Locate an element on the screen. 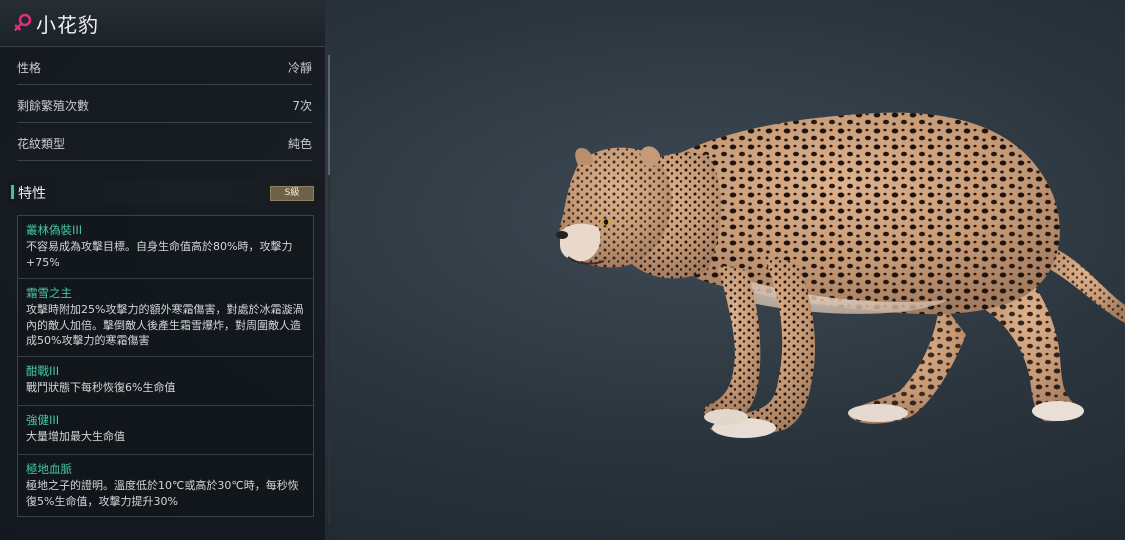 Image resolution: width=1125 pixels, height=540 pixels. attribute-label: 剩餘繁殖次數 is located at coordinates (53, 106).